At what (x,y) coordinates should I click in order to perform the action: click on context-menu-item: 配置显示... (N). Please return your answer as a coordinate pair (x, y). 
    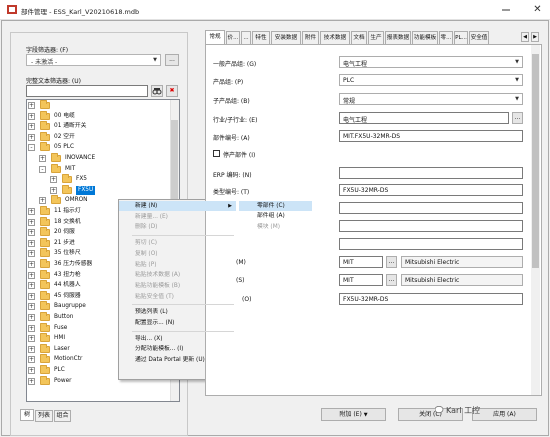
    Looking at the image, I should click on (177, 323).